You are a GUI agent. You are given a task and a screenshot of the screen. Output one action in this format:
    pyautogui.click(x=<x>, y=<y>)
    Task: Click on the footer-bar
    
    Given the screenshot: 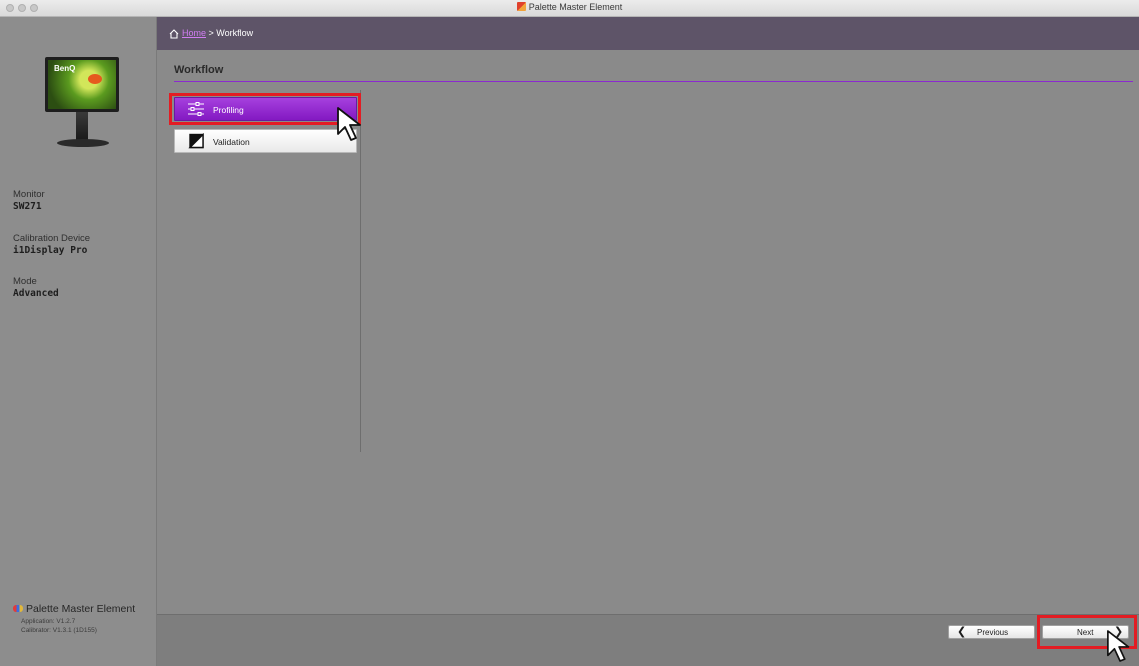 What is the action you would take?
    pyautogui.click(x=648, y=640)
    